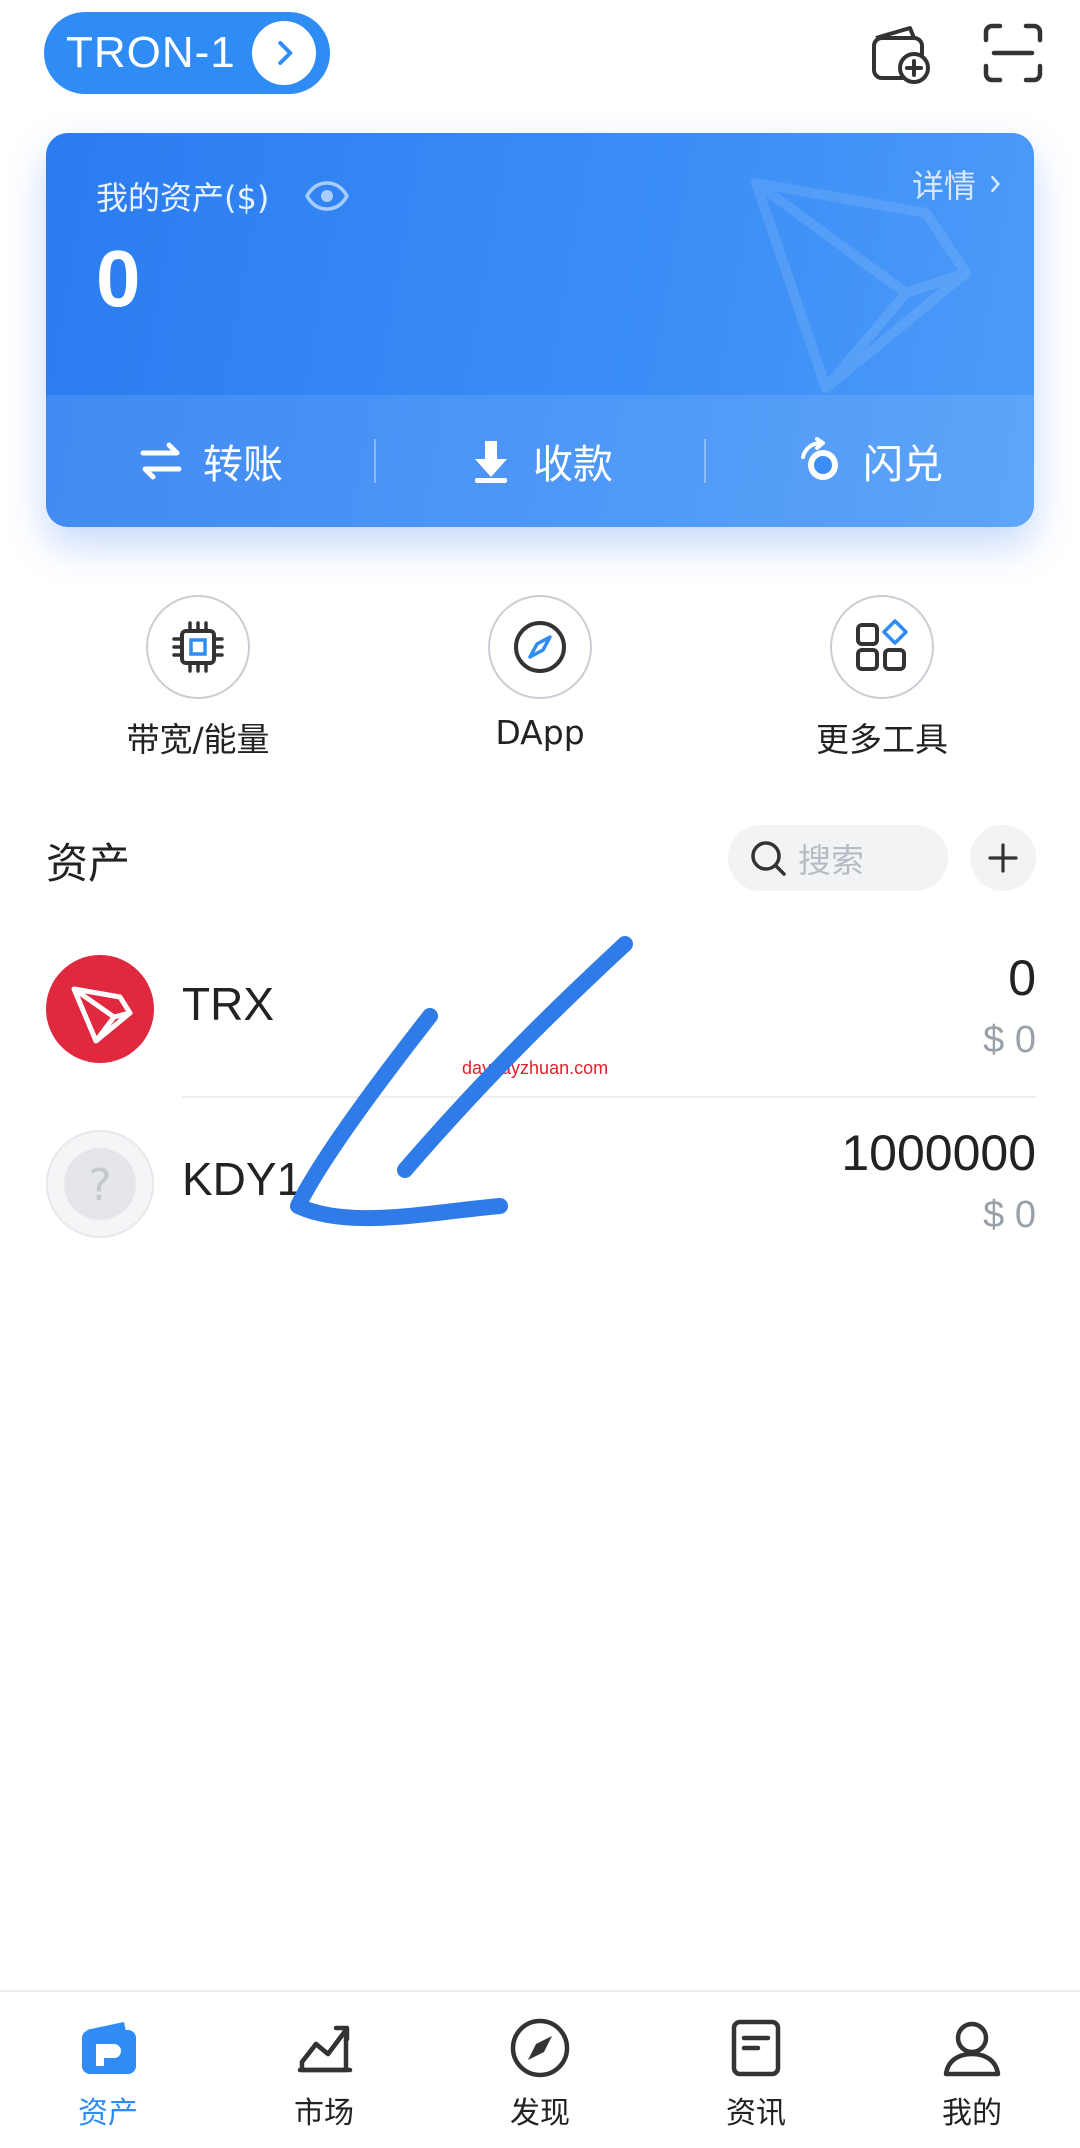  I want to click on search-placeholder: 搜索, so click(831, 860).